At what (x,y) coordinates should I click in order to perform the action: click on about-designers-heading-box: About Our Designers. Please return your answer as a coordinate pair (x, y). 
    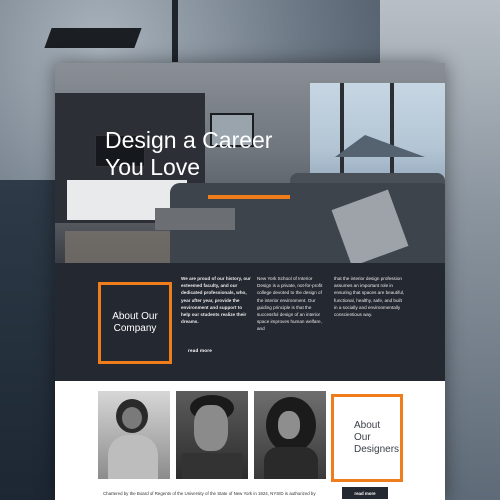
    Looking at the image, I should click on (367, 438).